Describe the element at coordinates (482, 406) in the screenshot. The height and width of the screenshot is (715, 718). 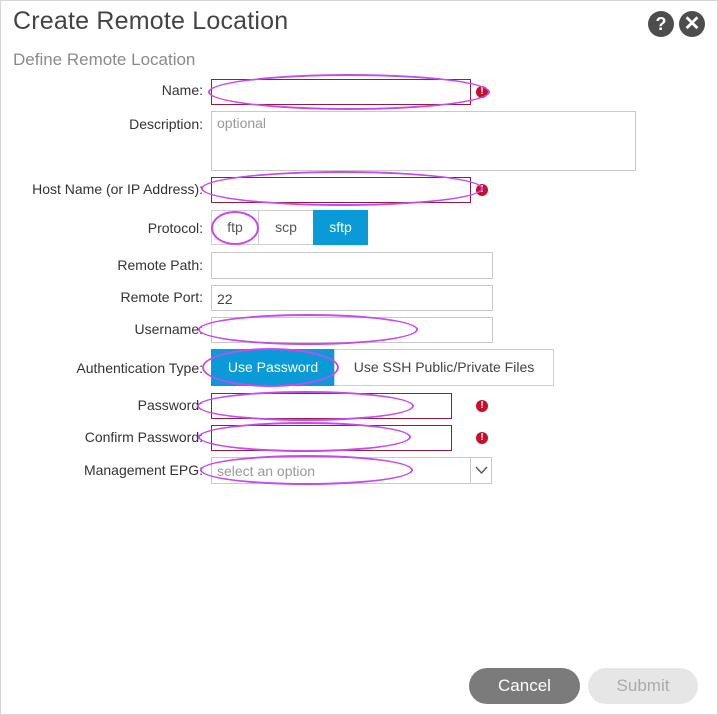
I see `password-error-icon: !` at that location.